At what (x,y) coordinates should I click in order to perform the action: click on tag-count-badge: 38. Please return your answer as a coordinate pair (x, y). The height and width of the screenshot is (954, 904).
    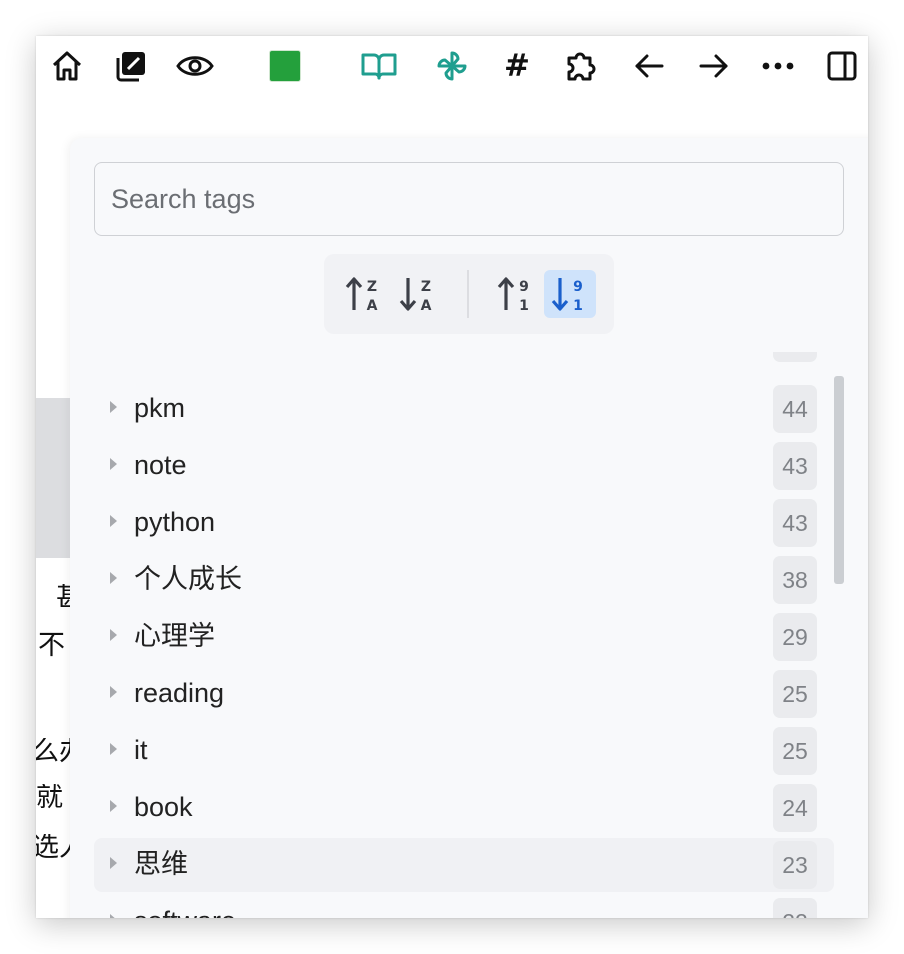
    Looking at the image, I should click on (795, 580).